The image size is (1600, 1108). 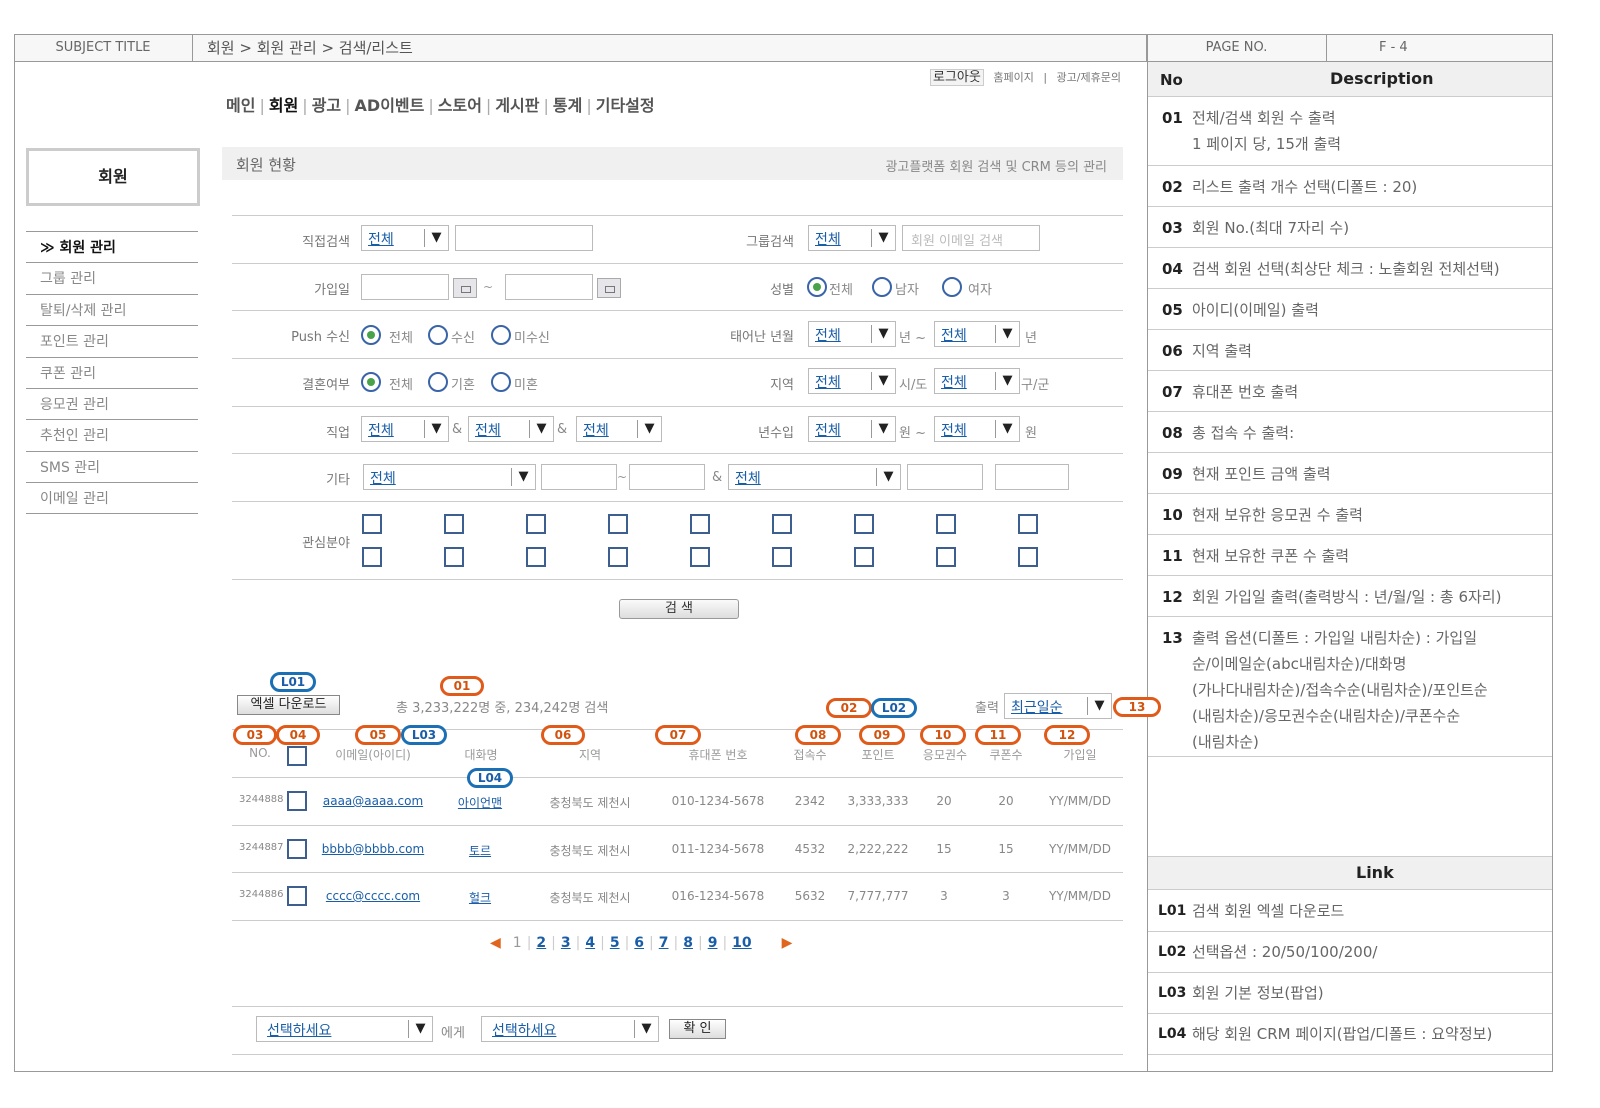 I want to click on sidebar-item: 포인트 관리, so click(x=112, y=340).